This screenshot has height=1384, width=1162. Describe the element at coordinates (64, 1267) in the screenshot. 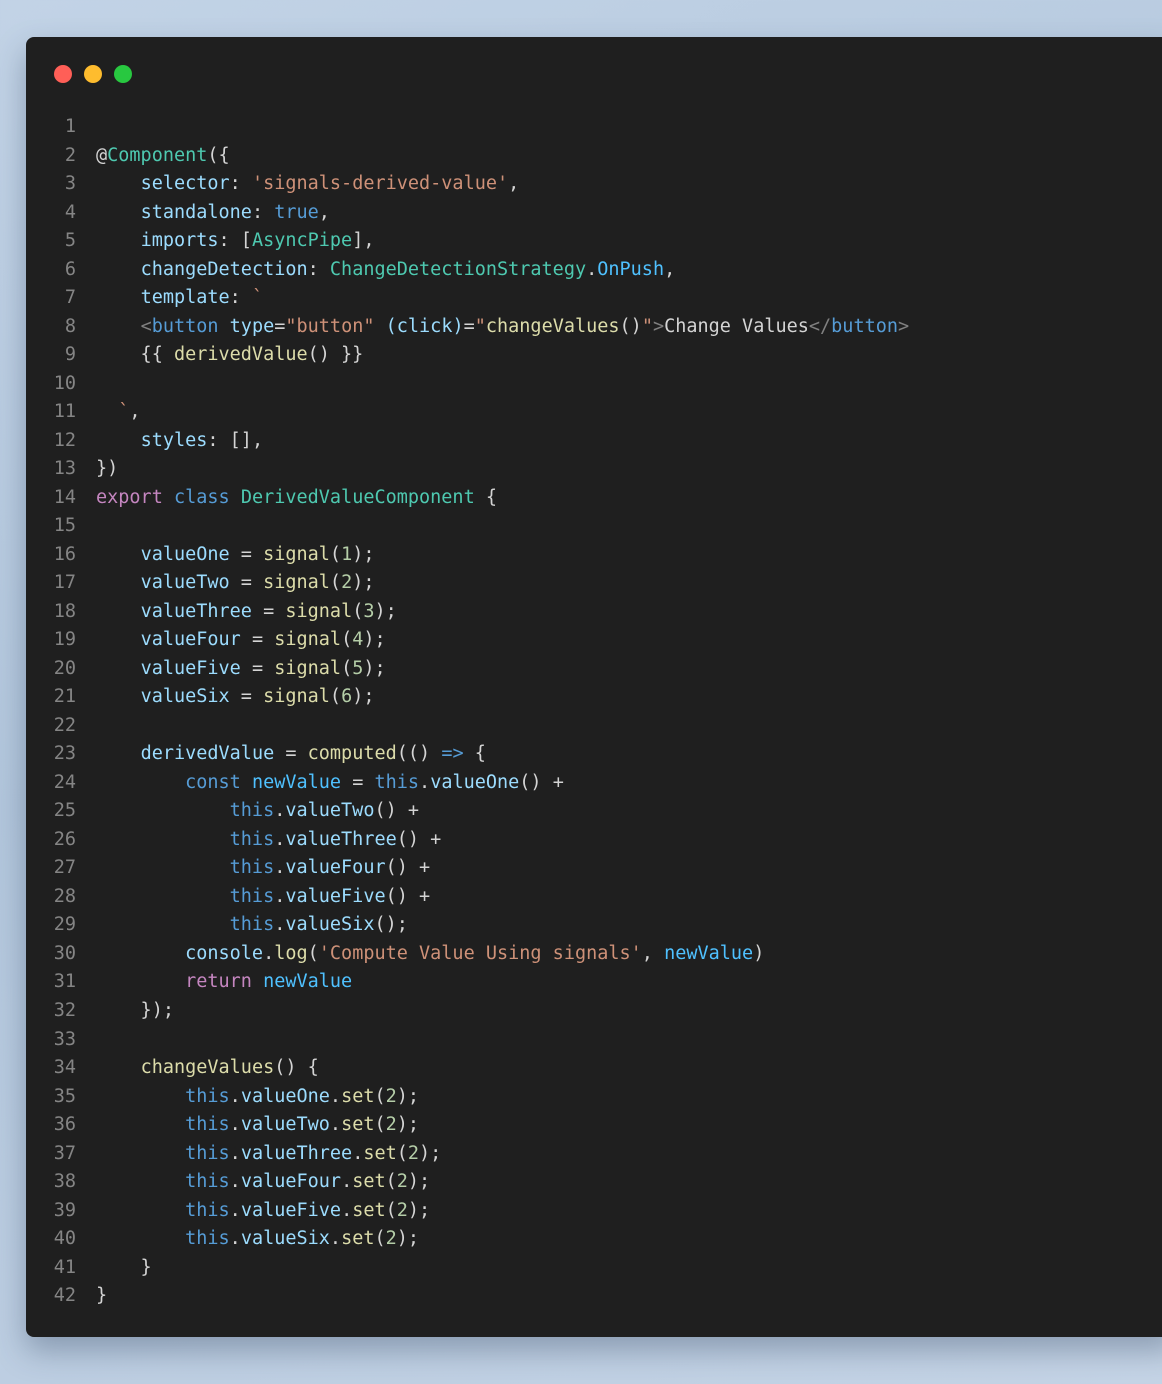

I see `line-number: 41` at that location.